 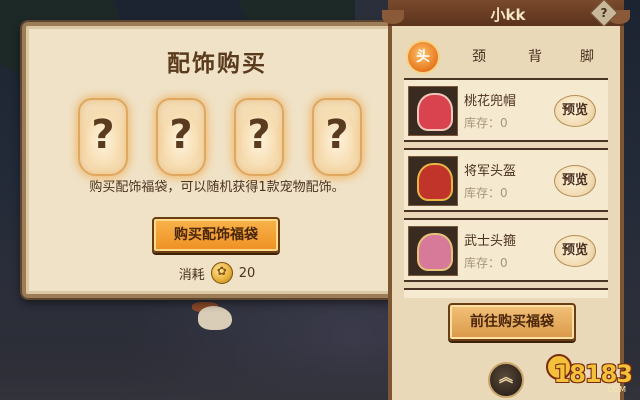 I want to click on helmet-icon, so click(x=435, y=182).